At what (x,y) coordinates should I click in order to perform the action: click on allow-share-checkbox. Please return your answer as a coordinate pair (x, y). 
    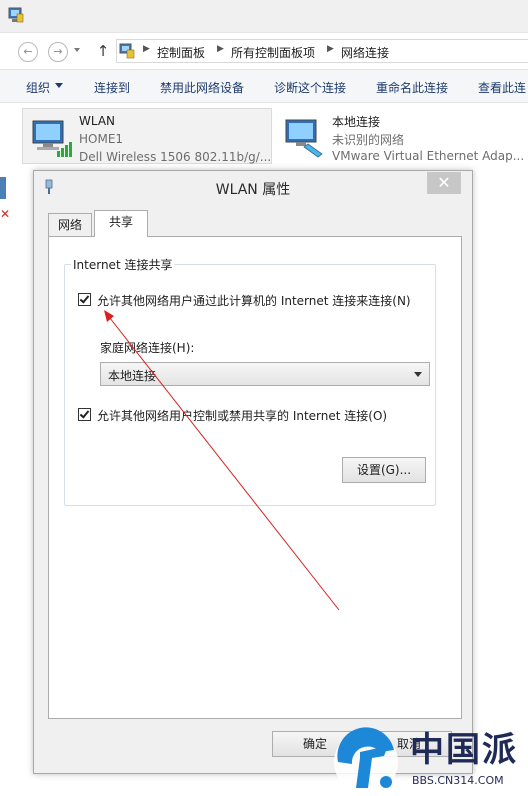
    Looking at the image, I should click on (84, 299).